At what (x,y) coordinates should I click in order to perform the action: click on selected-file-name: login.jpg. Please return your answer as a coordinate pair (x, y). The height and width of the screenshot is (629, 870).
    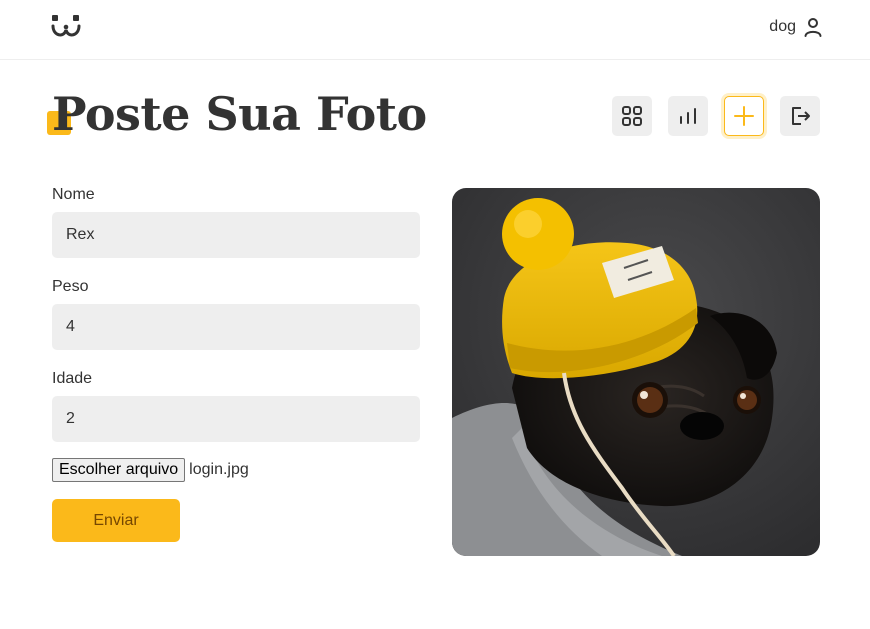
    Looking at the image, I should click on (219, 469).